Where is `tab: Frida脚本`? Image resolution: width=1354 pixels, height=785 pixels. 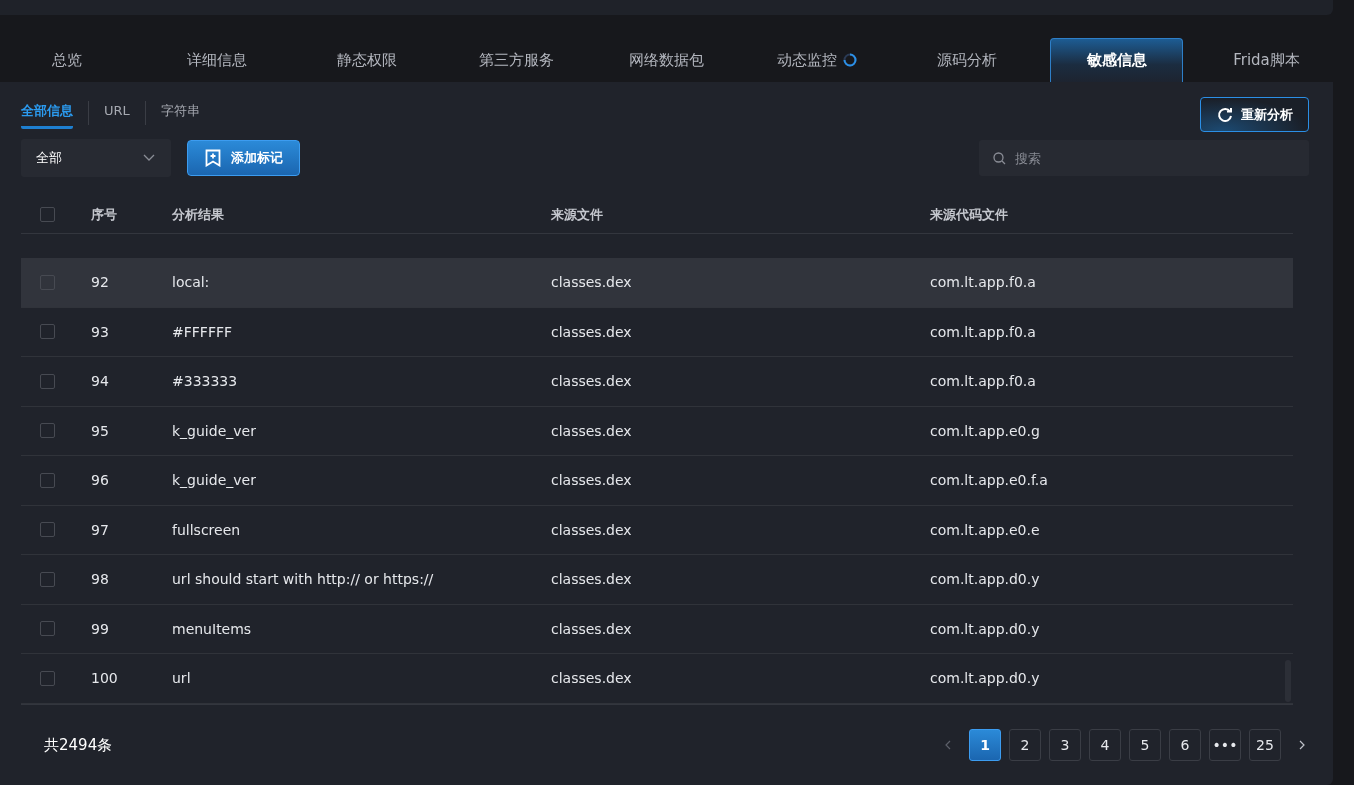 tab: Frida脚本 is located at coordinates (1266, 60).